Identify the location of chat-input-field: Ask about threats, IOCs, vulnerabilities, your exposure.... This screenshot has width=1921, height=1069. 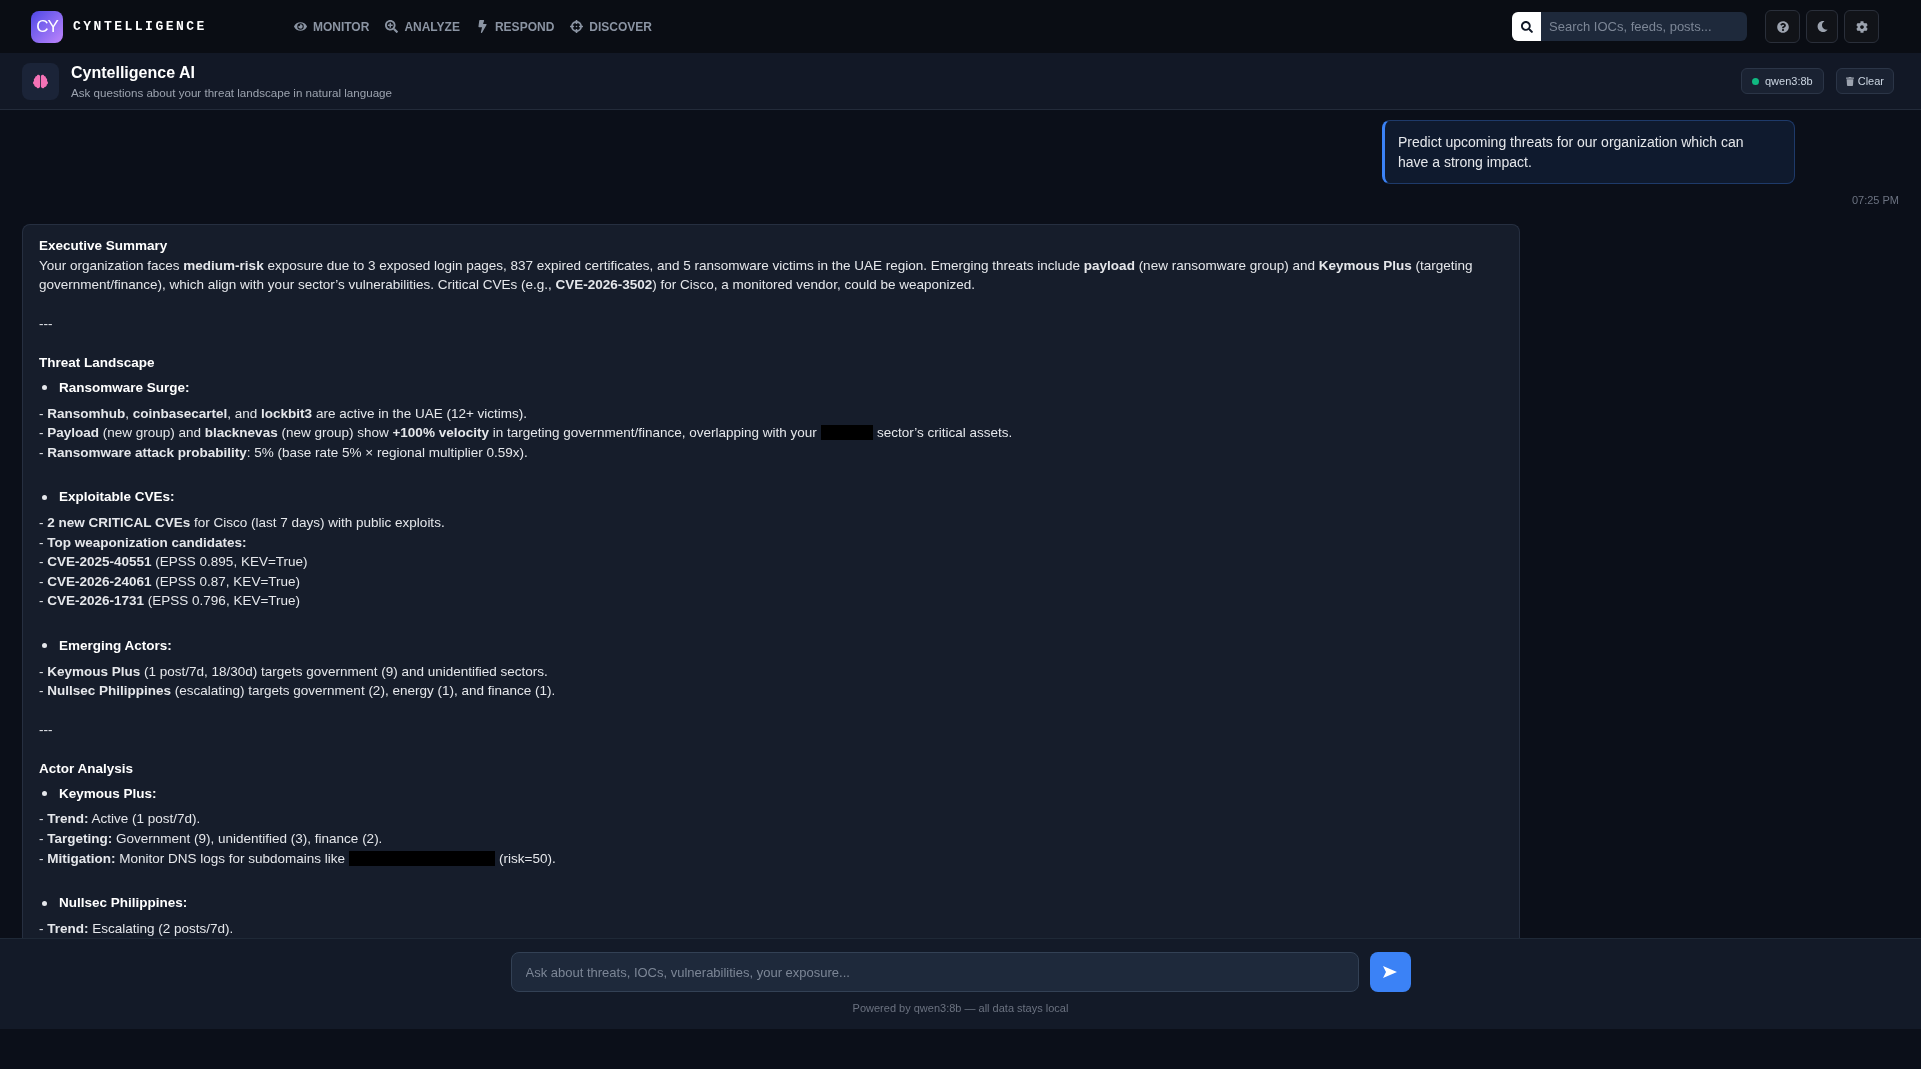
(934, 972).